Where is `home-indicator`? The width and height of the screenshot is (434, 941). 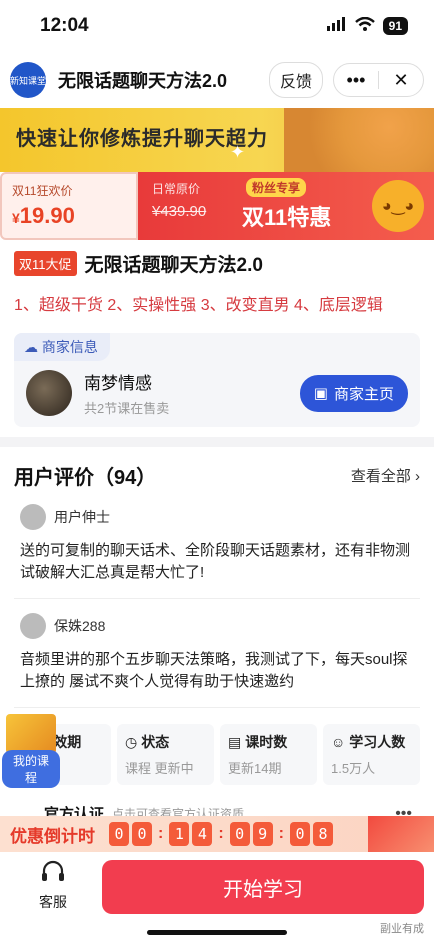 home-indicator is located at coordinates (217, 932).